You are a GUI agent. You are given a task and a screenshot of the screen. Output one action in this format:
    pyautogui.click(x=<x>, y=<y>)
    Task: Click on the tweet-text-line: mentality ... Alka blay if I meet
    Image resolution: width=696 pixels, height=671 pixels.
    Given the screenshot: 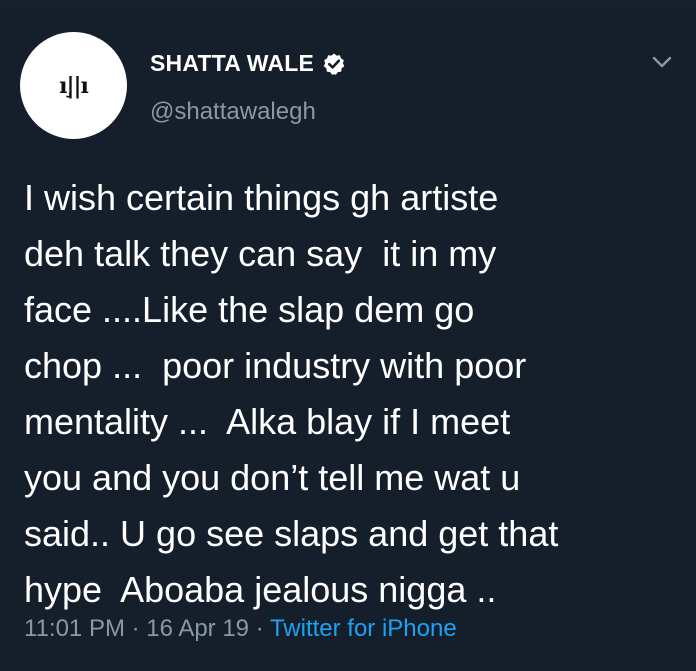 What is the action you would take?
    pyautogui.click(x=267, y=421)
    